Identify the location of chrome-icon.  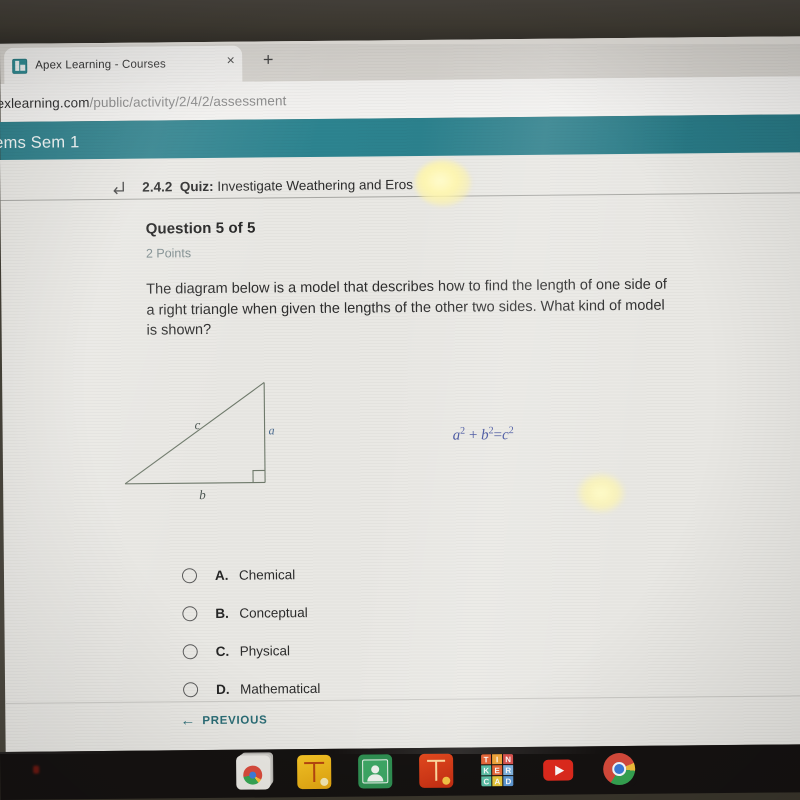
(619, 769).